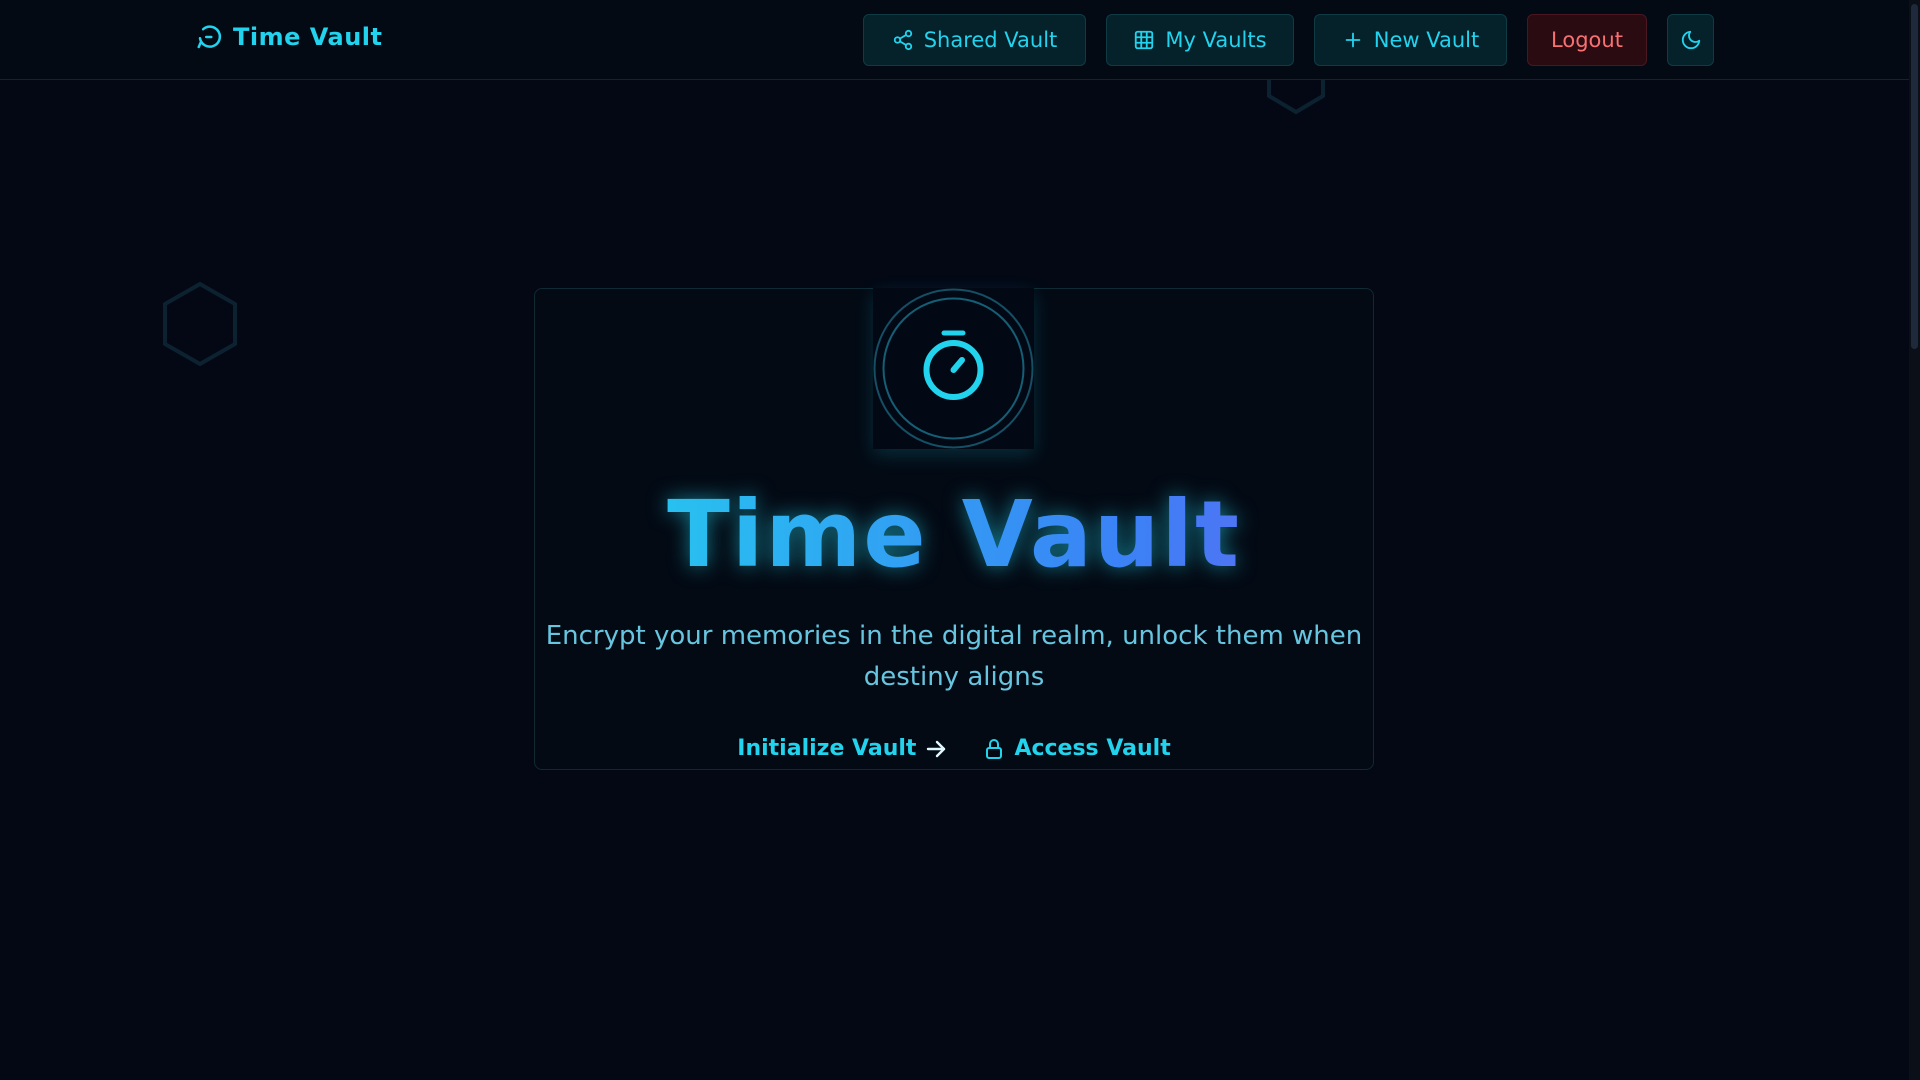  Describe the element at coordinates (1914, 176) in the screenshot. I see `scrollbar-thumb` at that location.